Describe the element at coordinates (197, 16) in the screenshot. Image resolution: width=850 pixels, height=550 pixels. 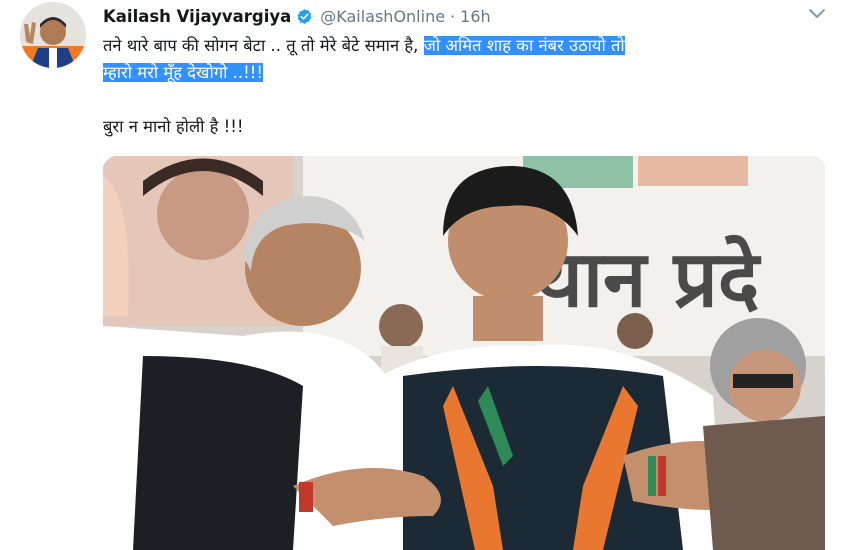
I see `author-name: Kailash Vijayvargiya` at that location.